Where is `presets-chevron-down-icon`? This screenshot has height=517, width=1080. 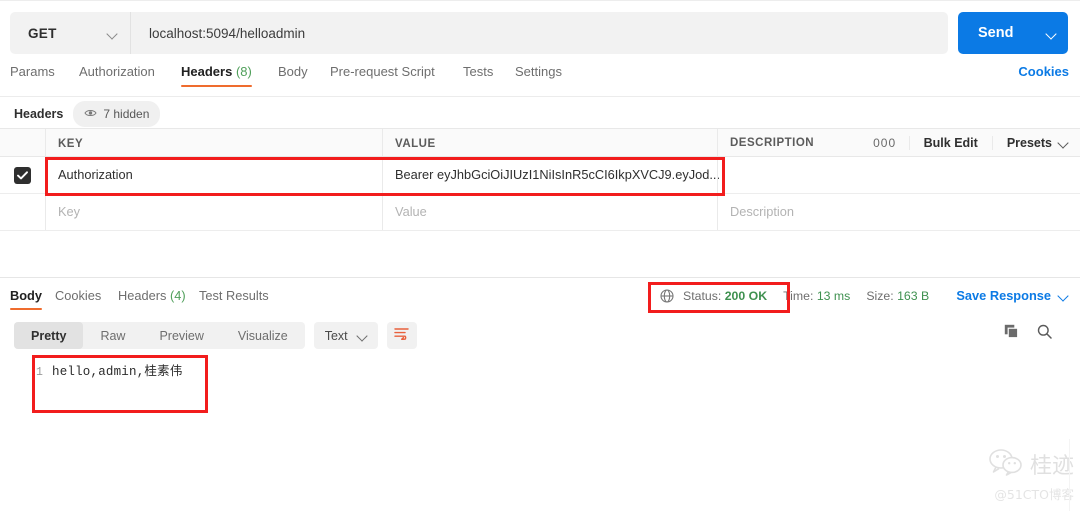 presets-chevron-down-icon is located at coordinates (1063, 142).